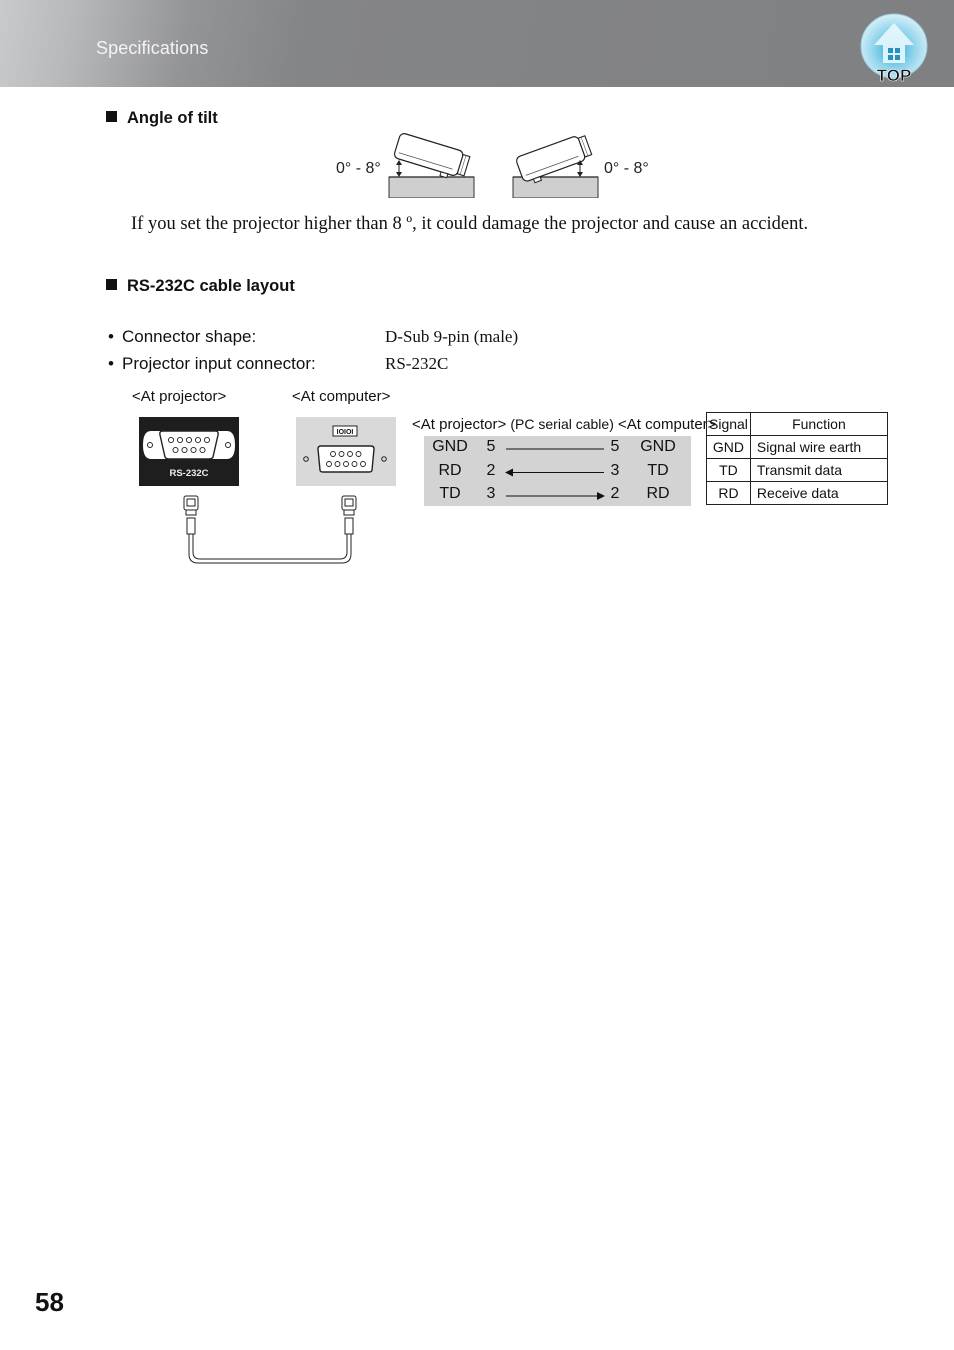 This screenshot has height=1350, width=954. What do you see at coordinates (179, 396) in the screenshot?
I see `caption-at-projector: <At projector>` at bounding box center [179, 396].